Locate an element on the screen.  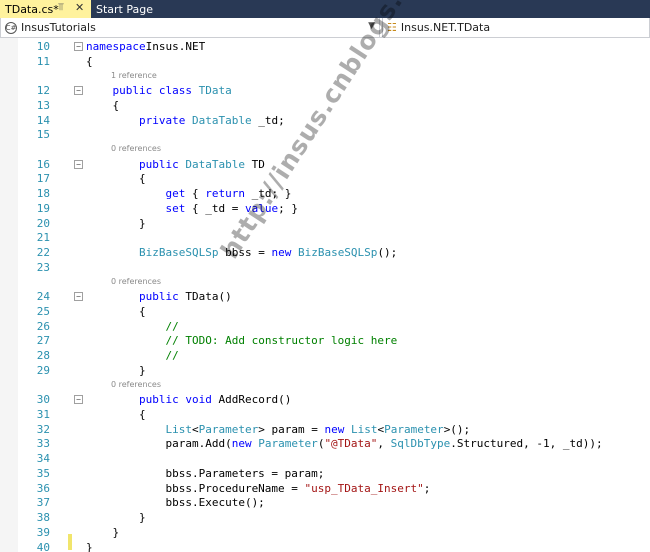
code-token: get is located at coordinates (175, 193).